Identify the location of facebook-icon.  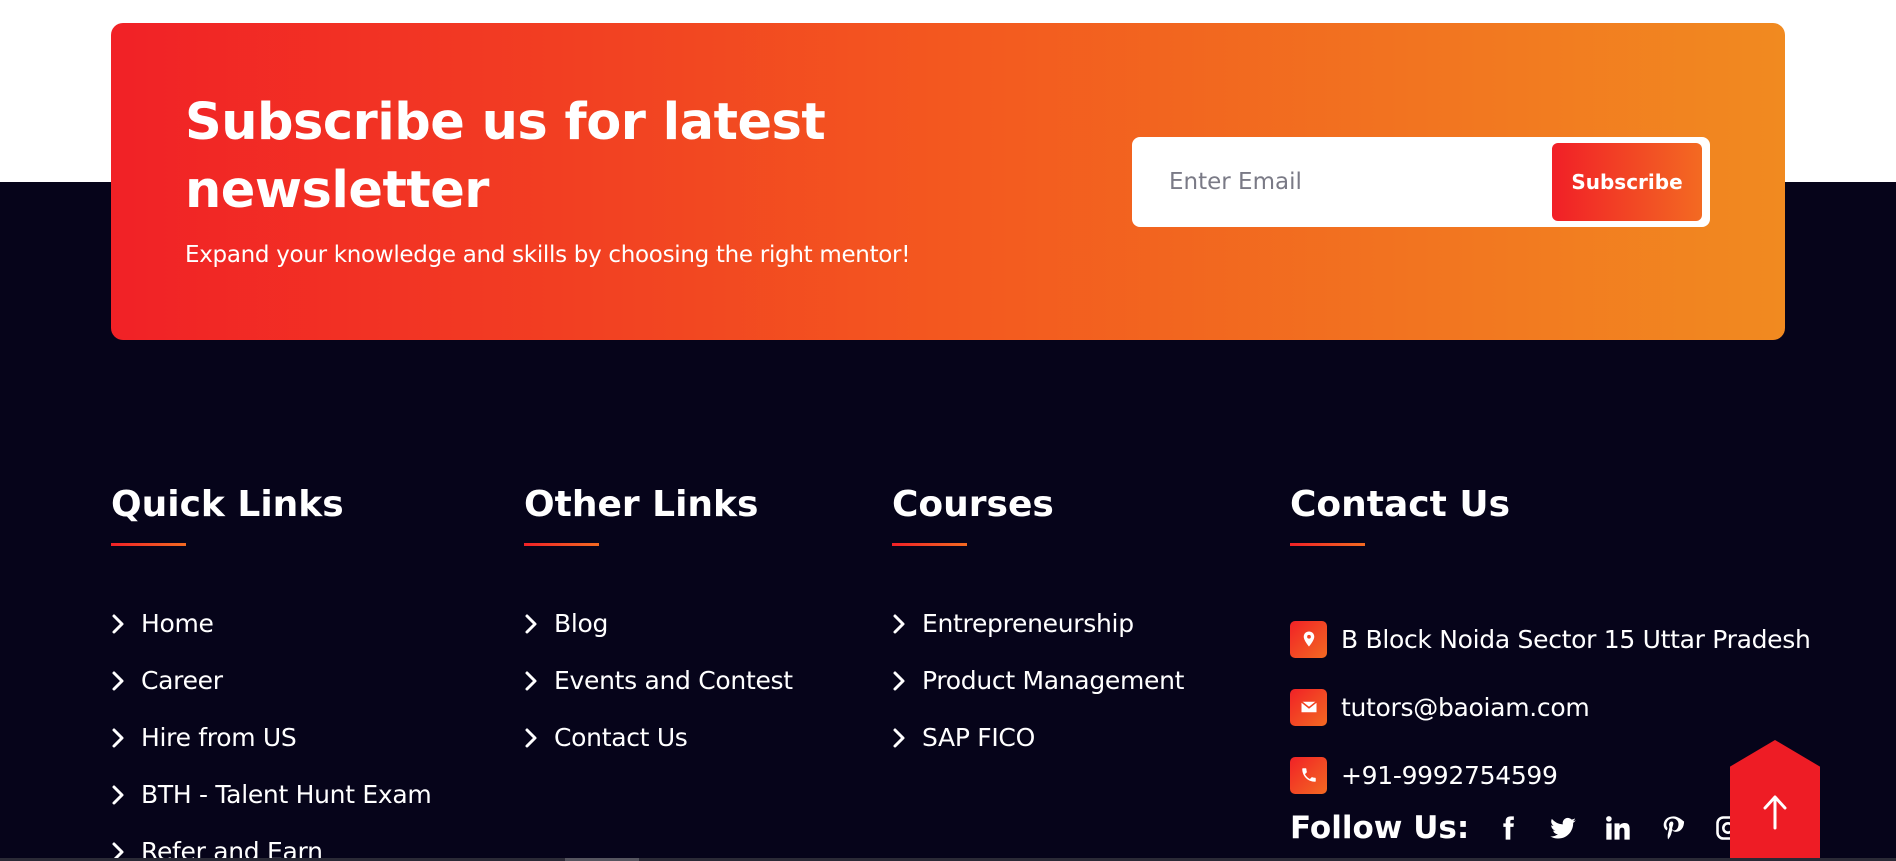
(1508, 828).